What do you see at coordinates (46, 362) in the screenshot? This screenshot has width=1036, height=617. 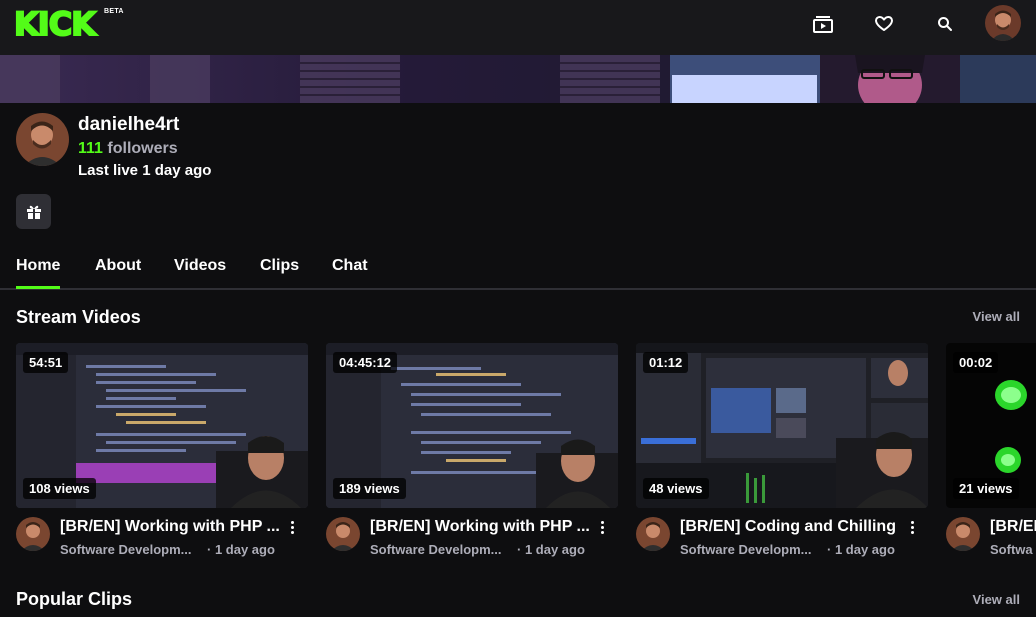 I see `video-duration: 54:51` at bounding box center [46, 362].